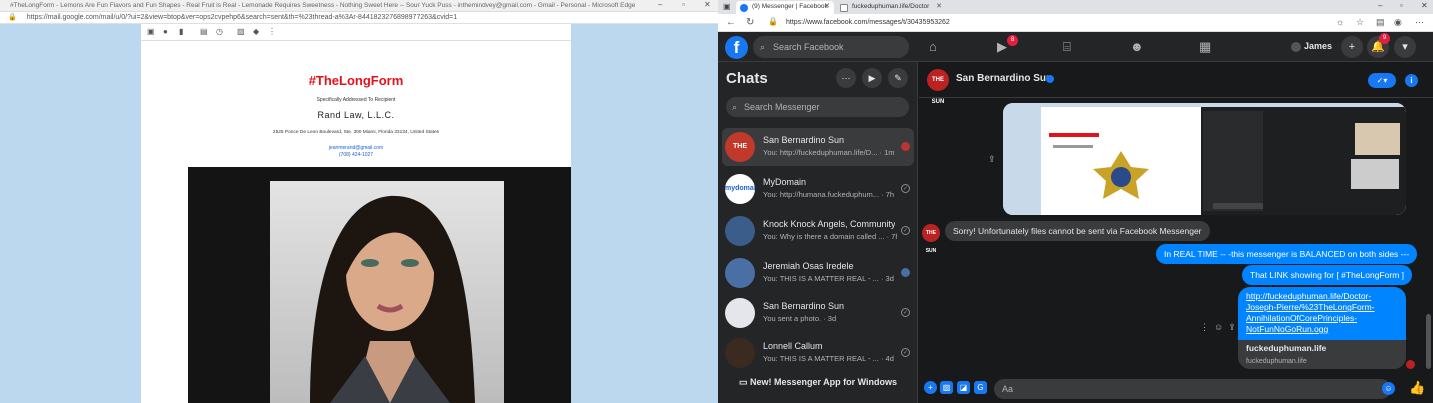  Describe the element at coordinates (891, 7) in the screenshot. I see `tab-fuckeduphuman: fuckeduphuman.life/Doctor ✕` at that location.